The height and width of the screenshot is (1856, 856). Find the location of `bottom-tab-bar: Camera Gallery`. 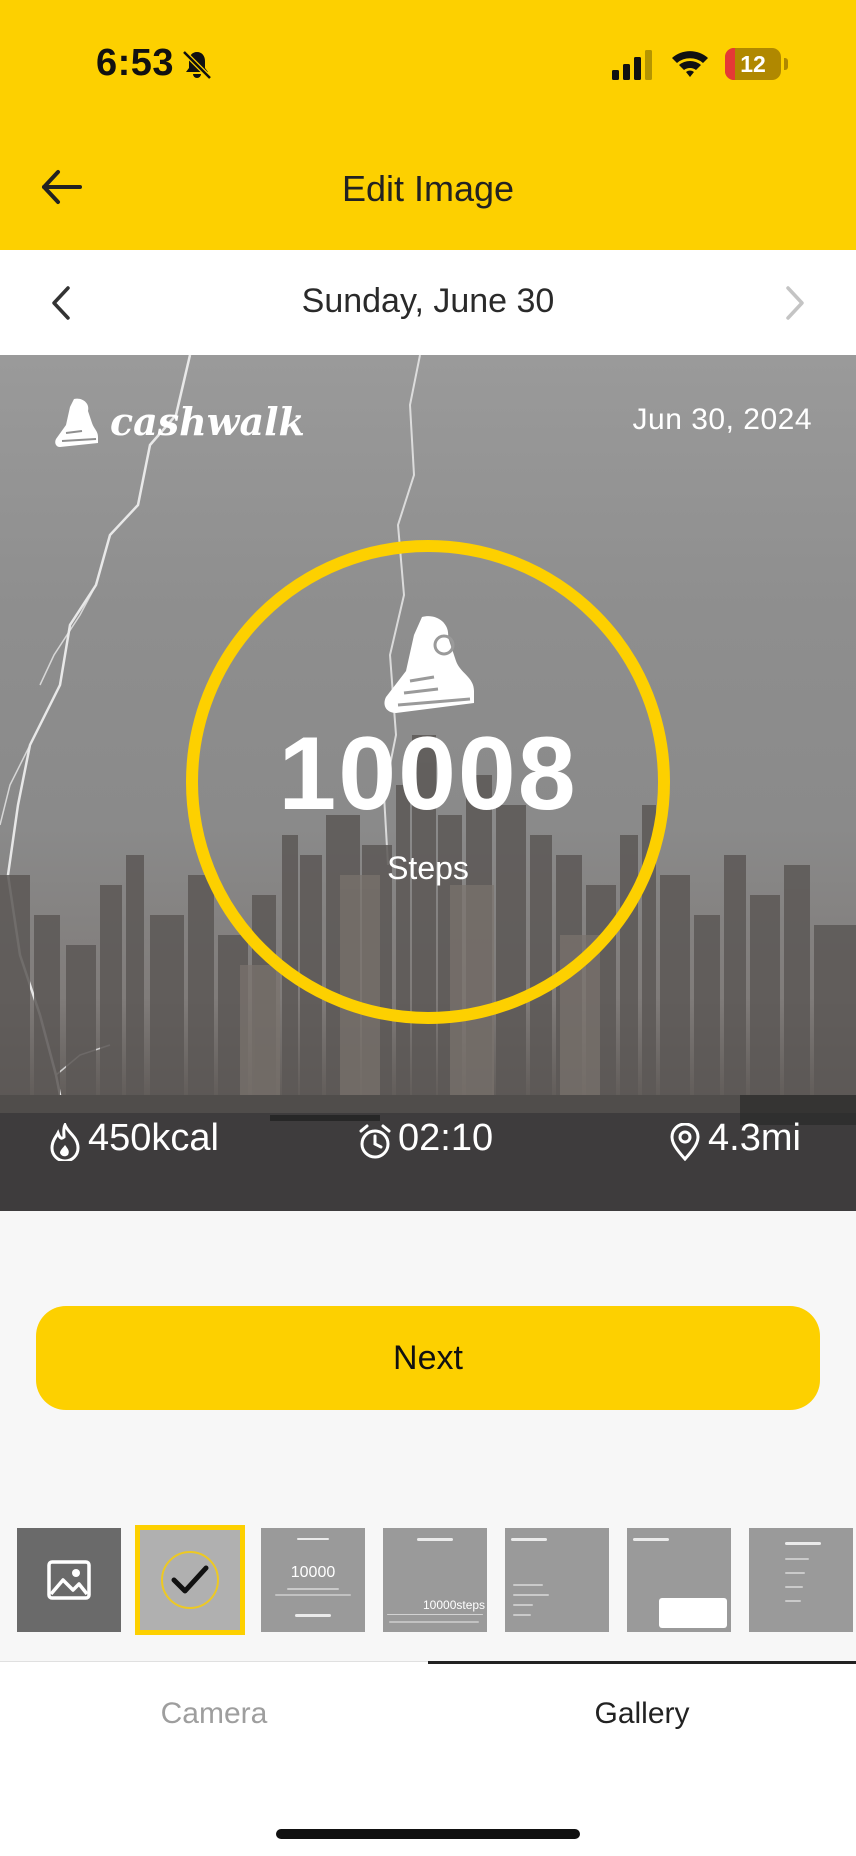

bottom-tab-bar: Camera Gallery is located at coordinates (428, 1758).